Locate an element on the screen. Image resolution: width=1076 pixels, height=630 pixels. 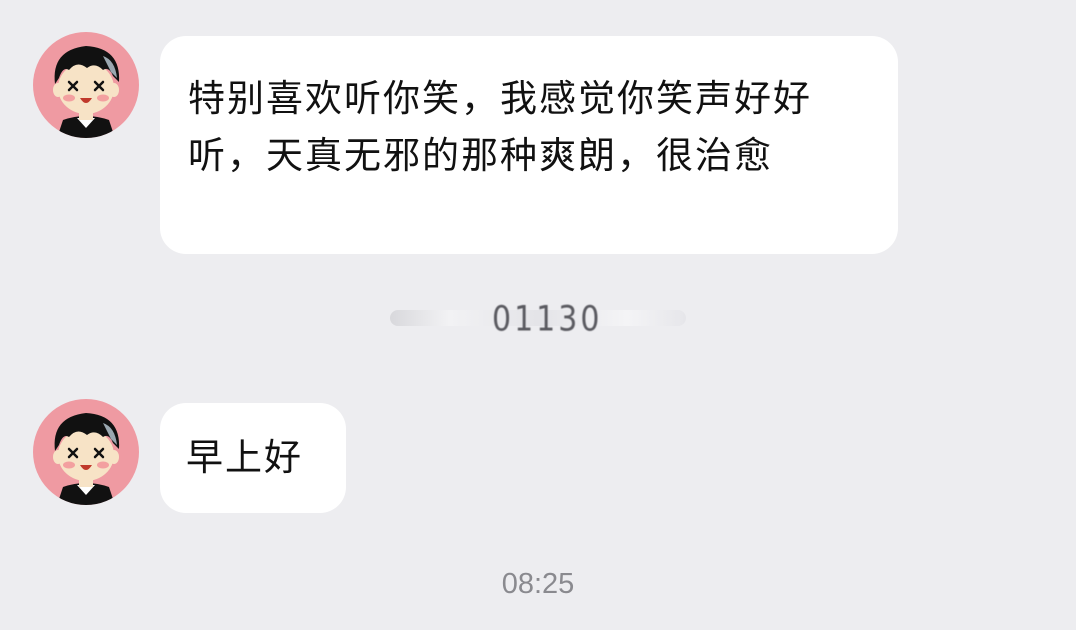
recall-notice: 01130 is located at coordinates (538, 320).